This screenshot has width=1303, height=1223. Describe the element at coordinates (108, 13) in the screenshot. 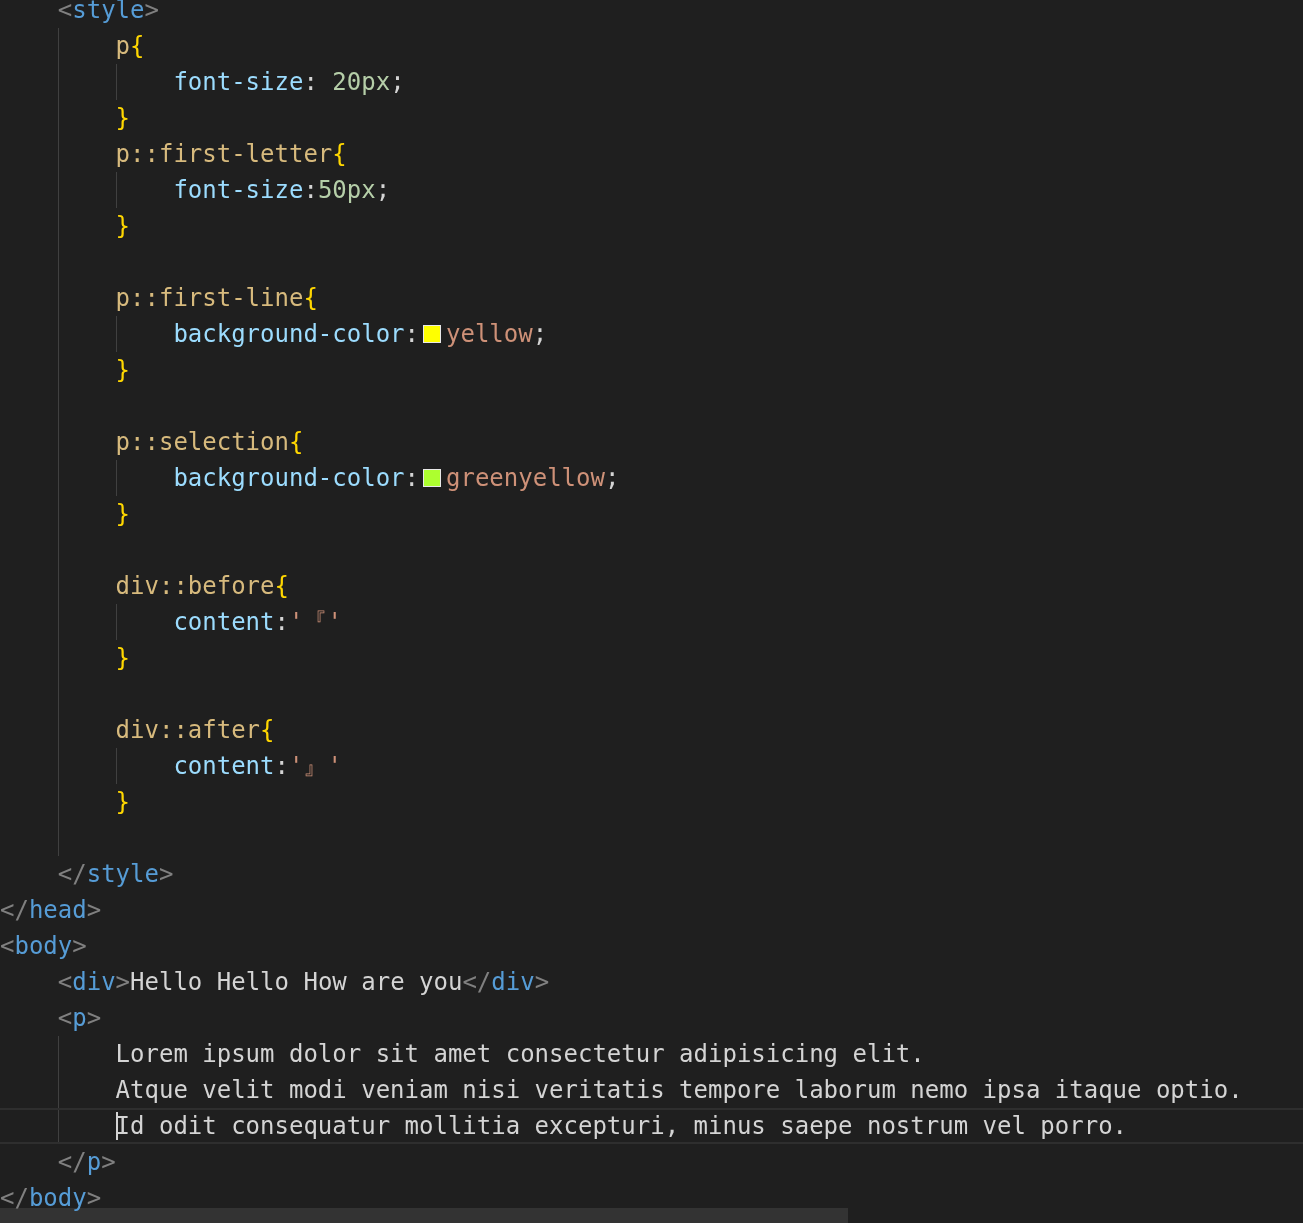

I see `code-line: <style>` at that location.